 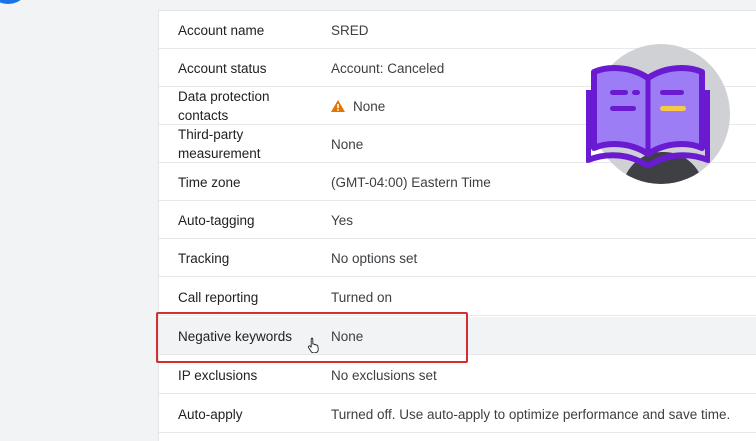 I want to click on setting-value: Yes, so click(x=342, y=220).